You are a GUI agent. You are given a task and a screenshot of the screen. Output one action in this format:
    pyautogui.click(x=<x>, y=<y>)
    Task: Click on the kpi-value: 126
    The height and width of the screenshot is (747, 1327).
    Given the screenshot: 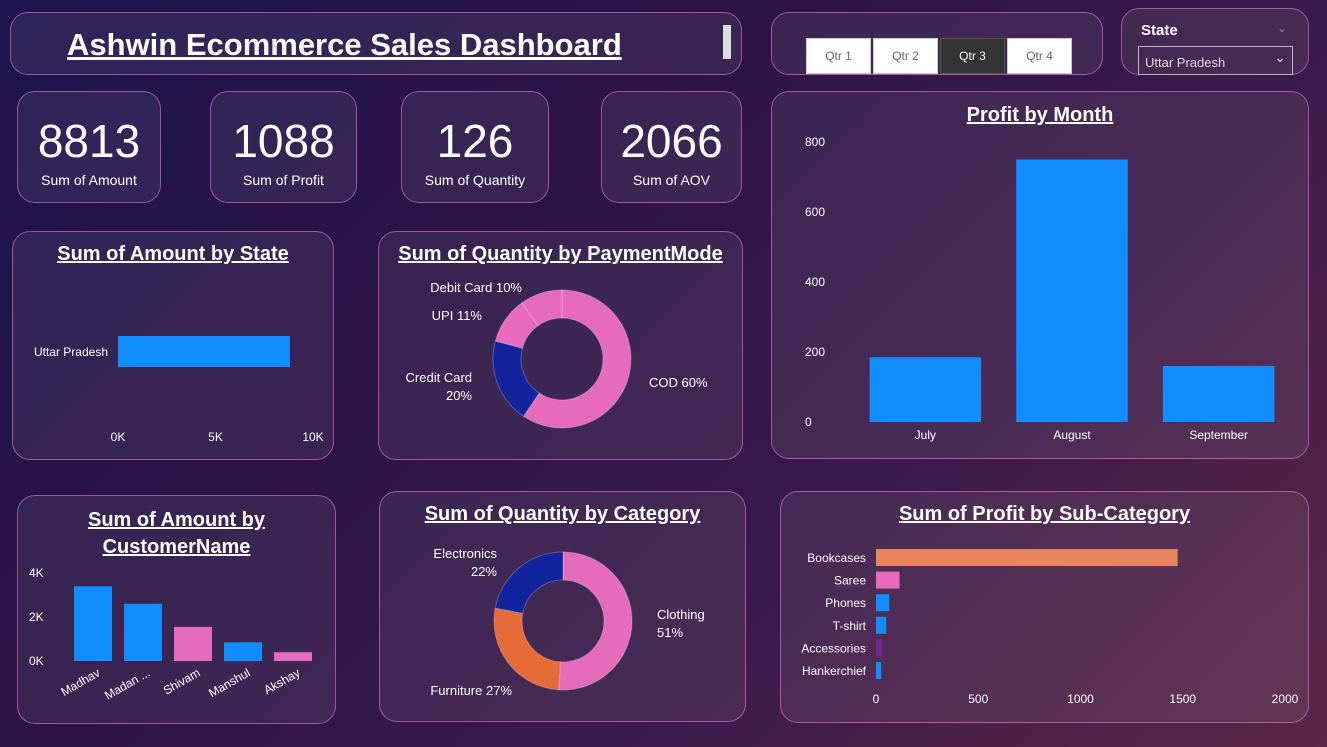 What is the action you would take?
    pyautogui.click(x=475, y=141)
    